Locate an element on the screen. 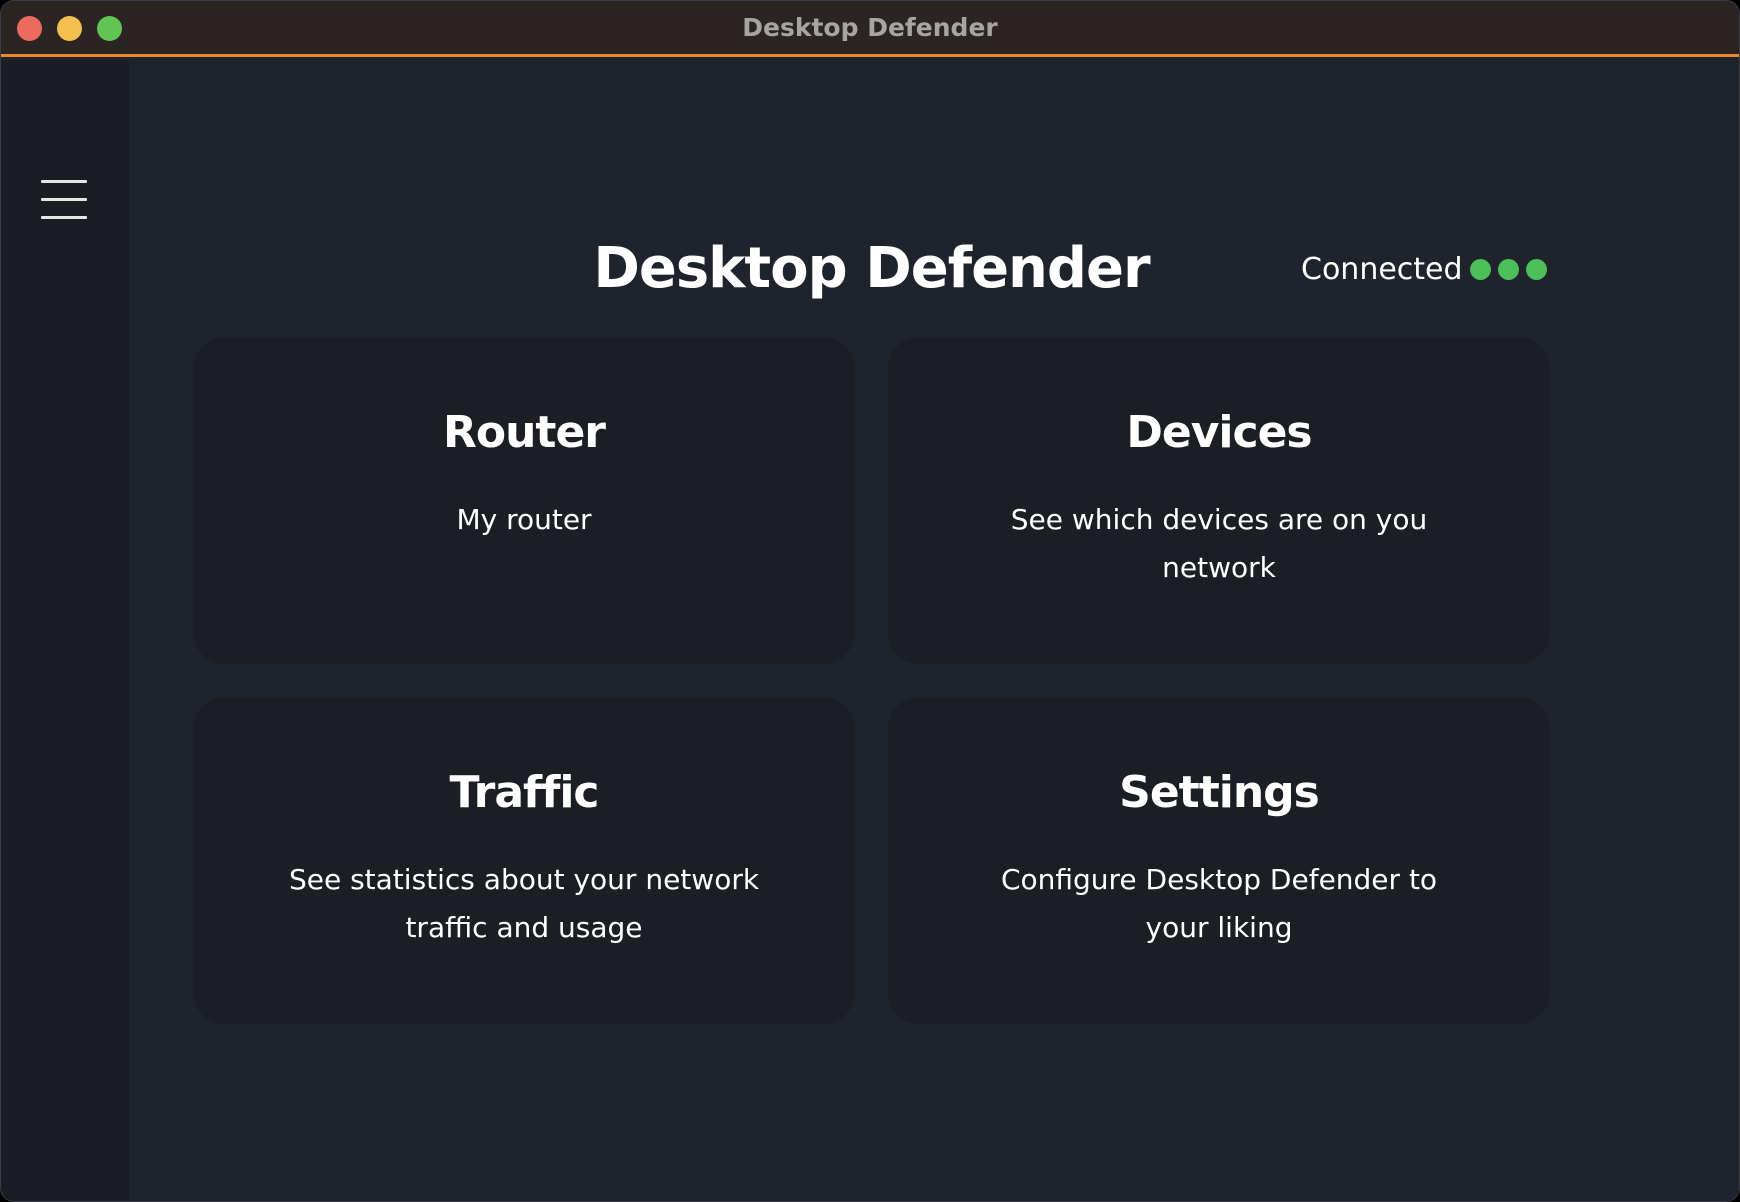  window-title: Desktop Defender is located at coordinates (870, 27).